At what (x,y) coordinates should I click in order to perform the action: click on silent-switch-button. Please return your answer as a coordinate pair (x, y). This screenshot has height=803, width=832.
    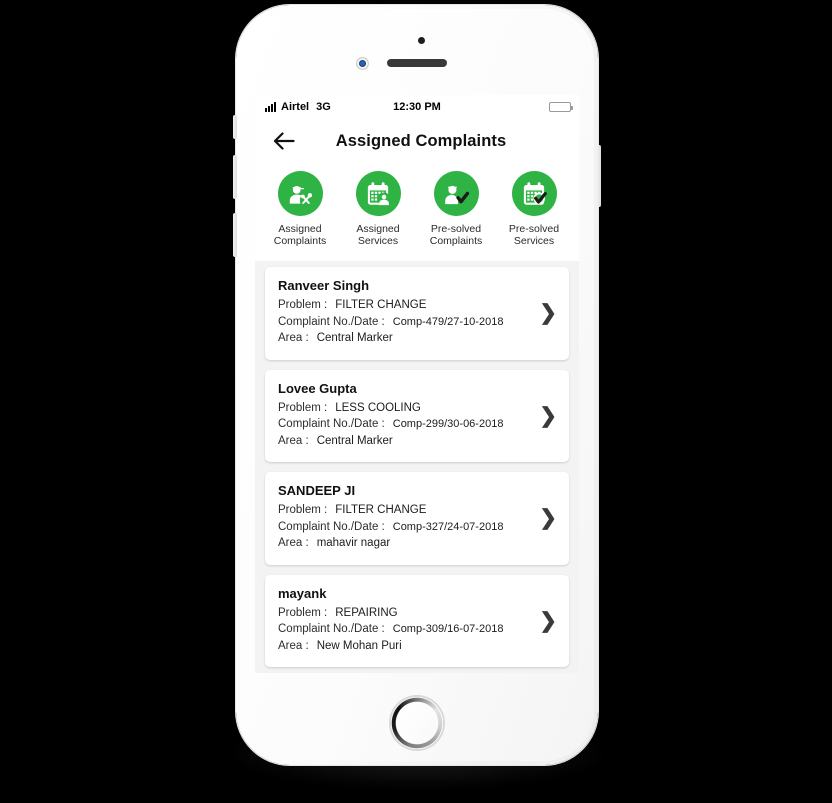
    Looking at the image, I should click on (235, 127).